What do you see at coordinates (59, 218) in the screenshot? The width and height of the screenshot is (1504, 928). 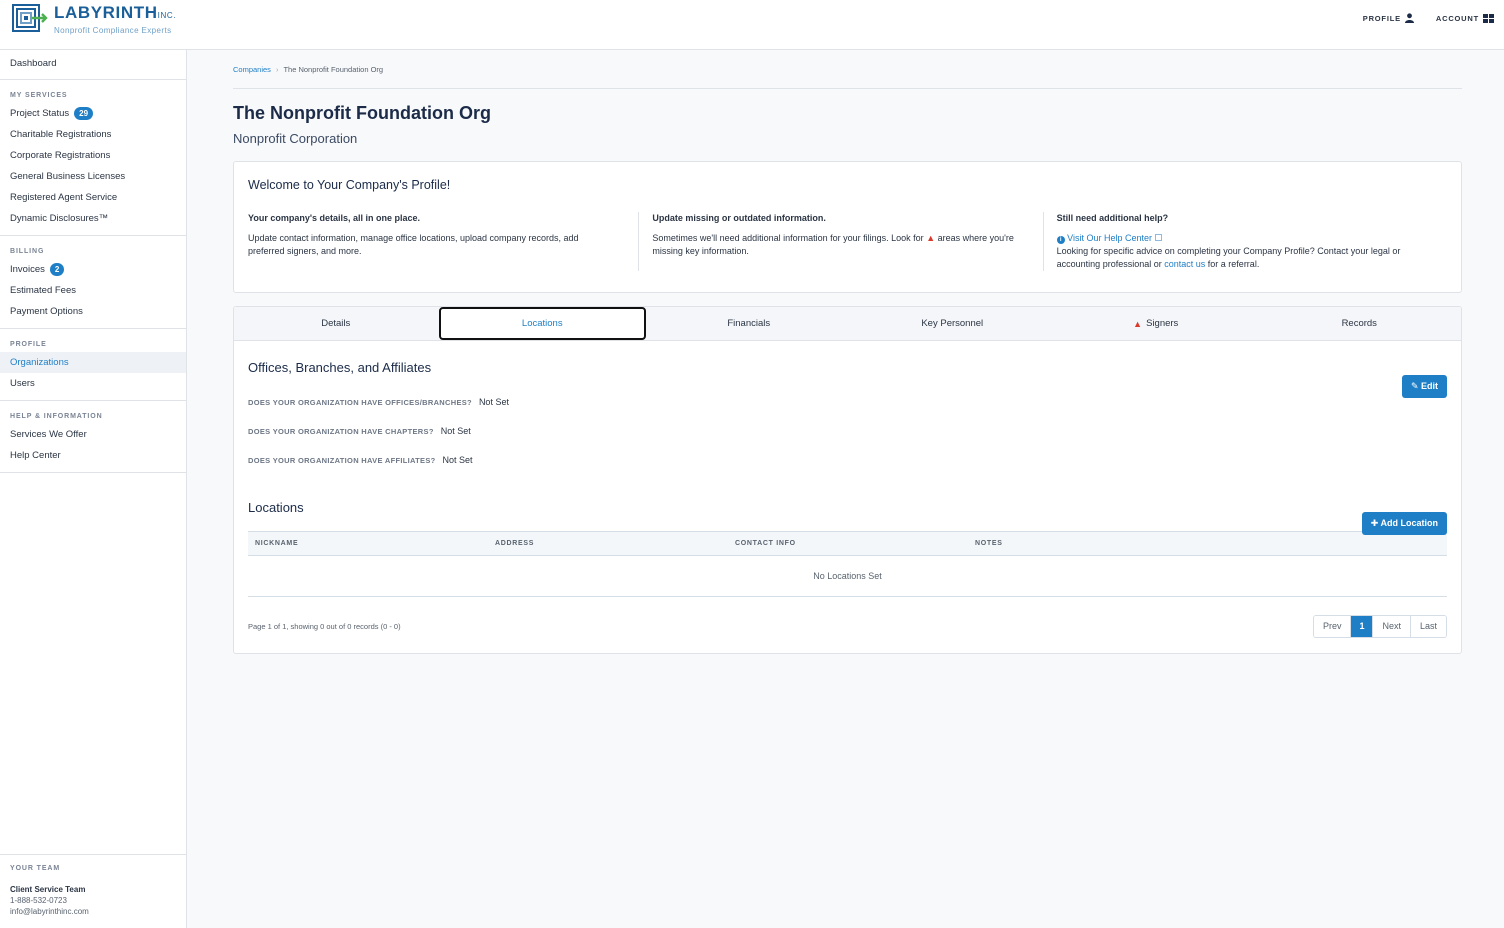 I see `sidebar-item-label: Dynamic Disclosures™` at bounding box center [59, 218].